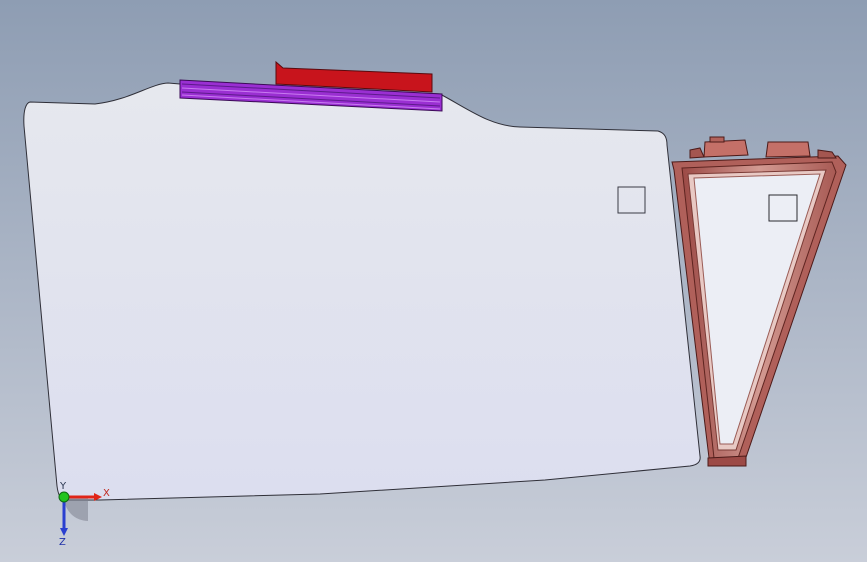 This screenshot has width=867, height=562. Describe the element at coordinates (106, 493) in the screenshot. I see `x-axis-label: X` at that location.